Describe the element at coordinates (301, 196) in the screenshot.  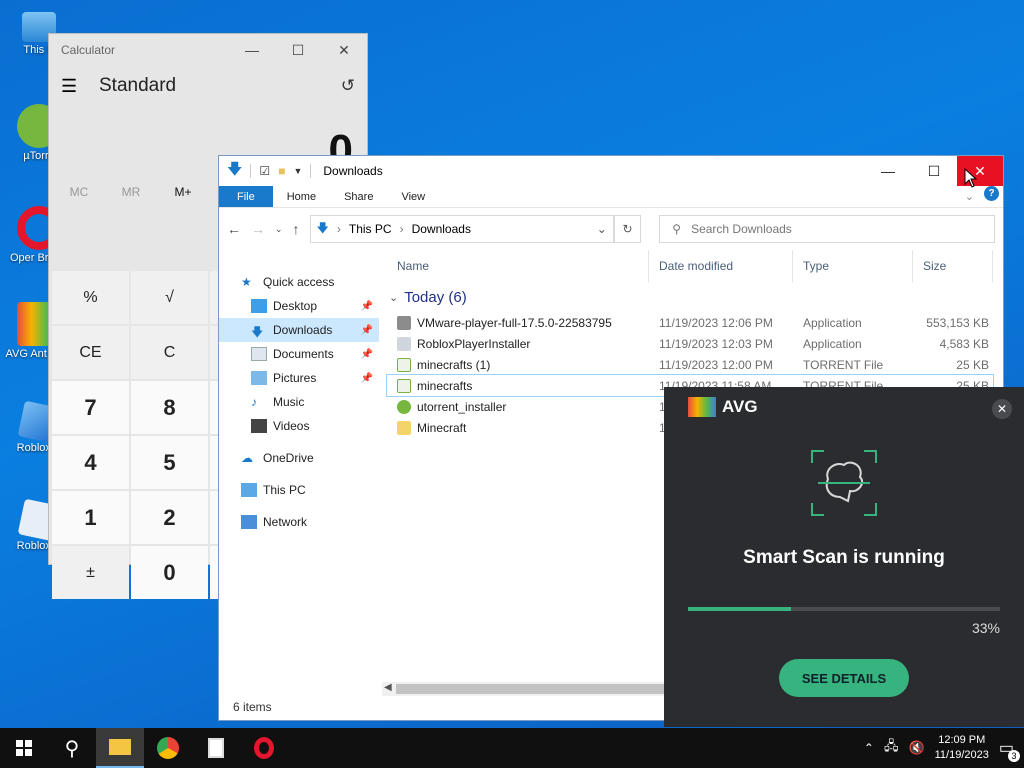
I see `tab-home: Home` at that location.